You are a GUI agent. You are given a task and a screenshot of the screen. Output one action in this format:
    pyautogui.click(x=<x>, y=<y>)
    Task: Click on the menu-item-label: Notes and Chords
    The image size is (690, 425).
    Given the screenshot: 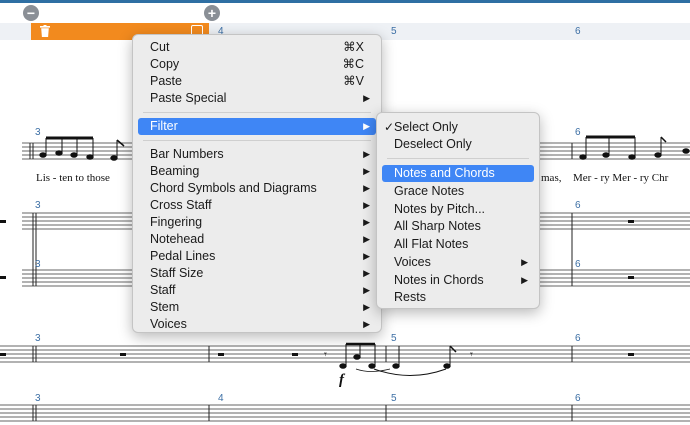 What is the action you would take?
    pyautogui.click(x=444, y=173)
    